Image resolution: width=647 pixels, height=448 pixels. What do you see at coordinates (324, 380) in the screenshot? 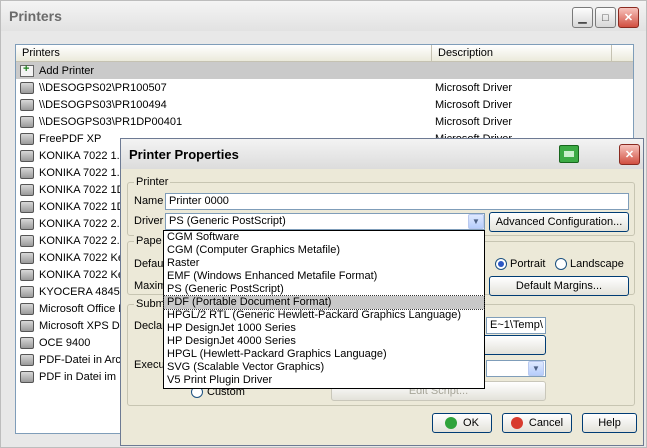
I see `dropdown-option: V5 Print Plugin Driver` at bounding box center [324, 380].